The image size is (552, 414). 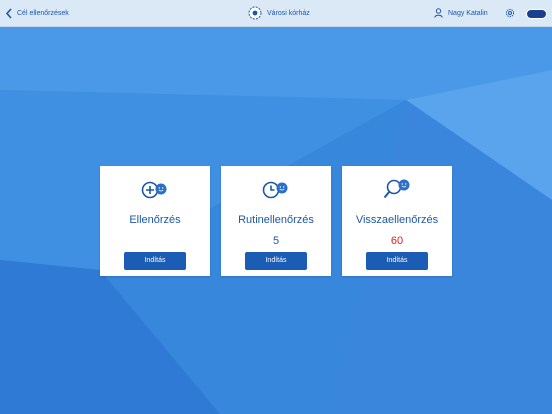 I want to click on gear-icon, so click(x=510, y=13).